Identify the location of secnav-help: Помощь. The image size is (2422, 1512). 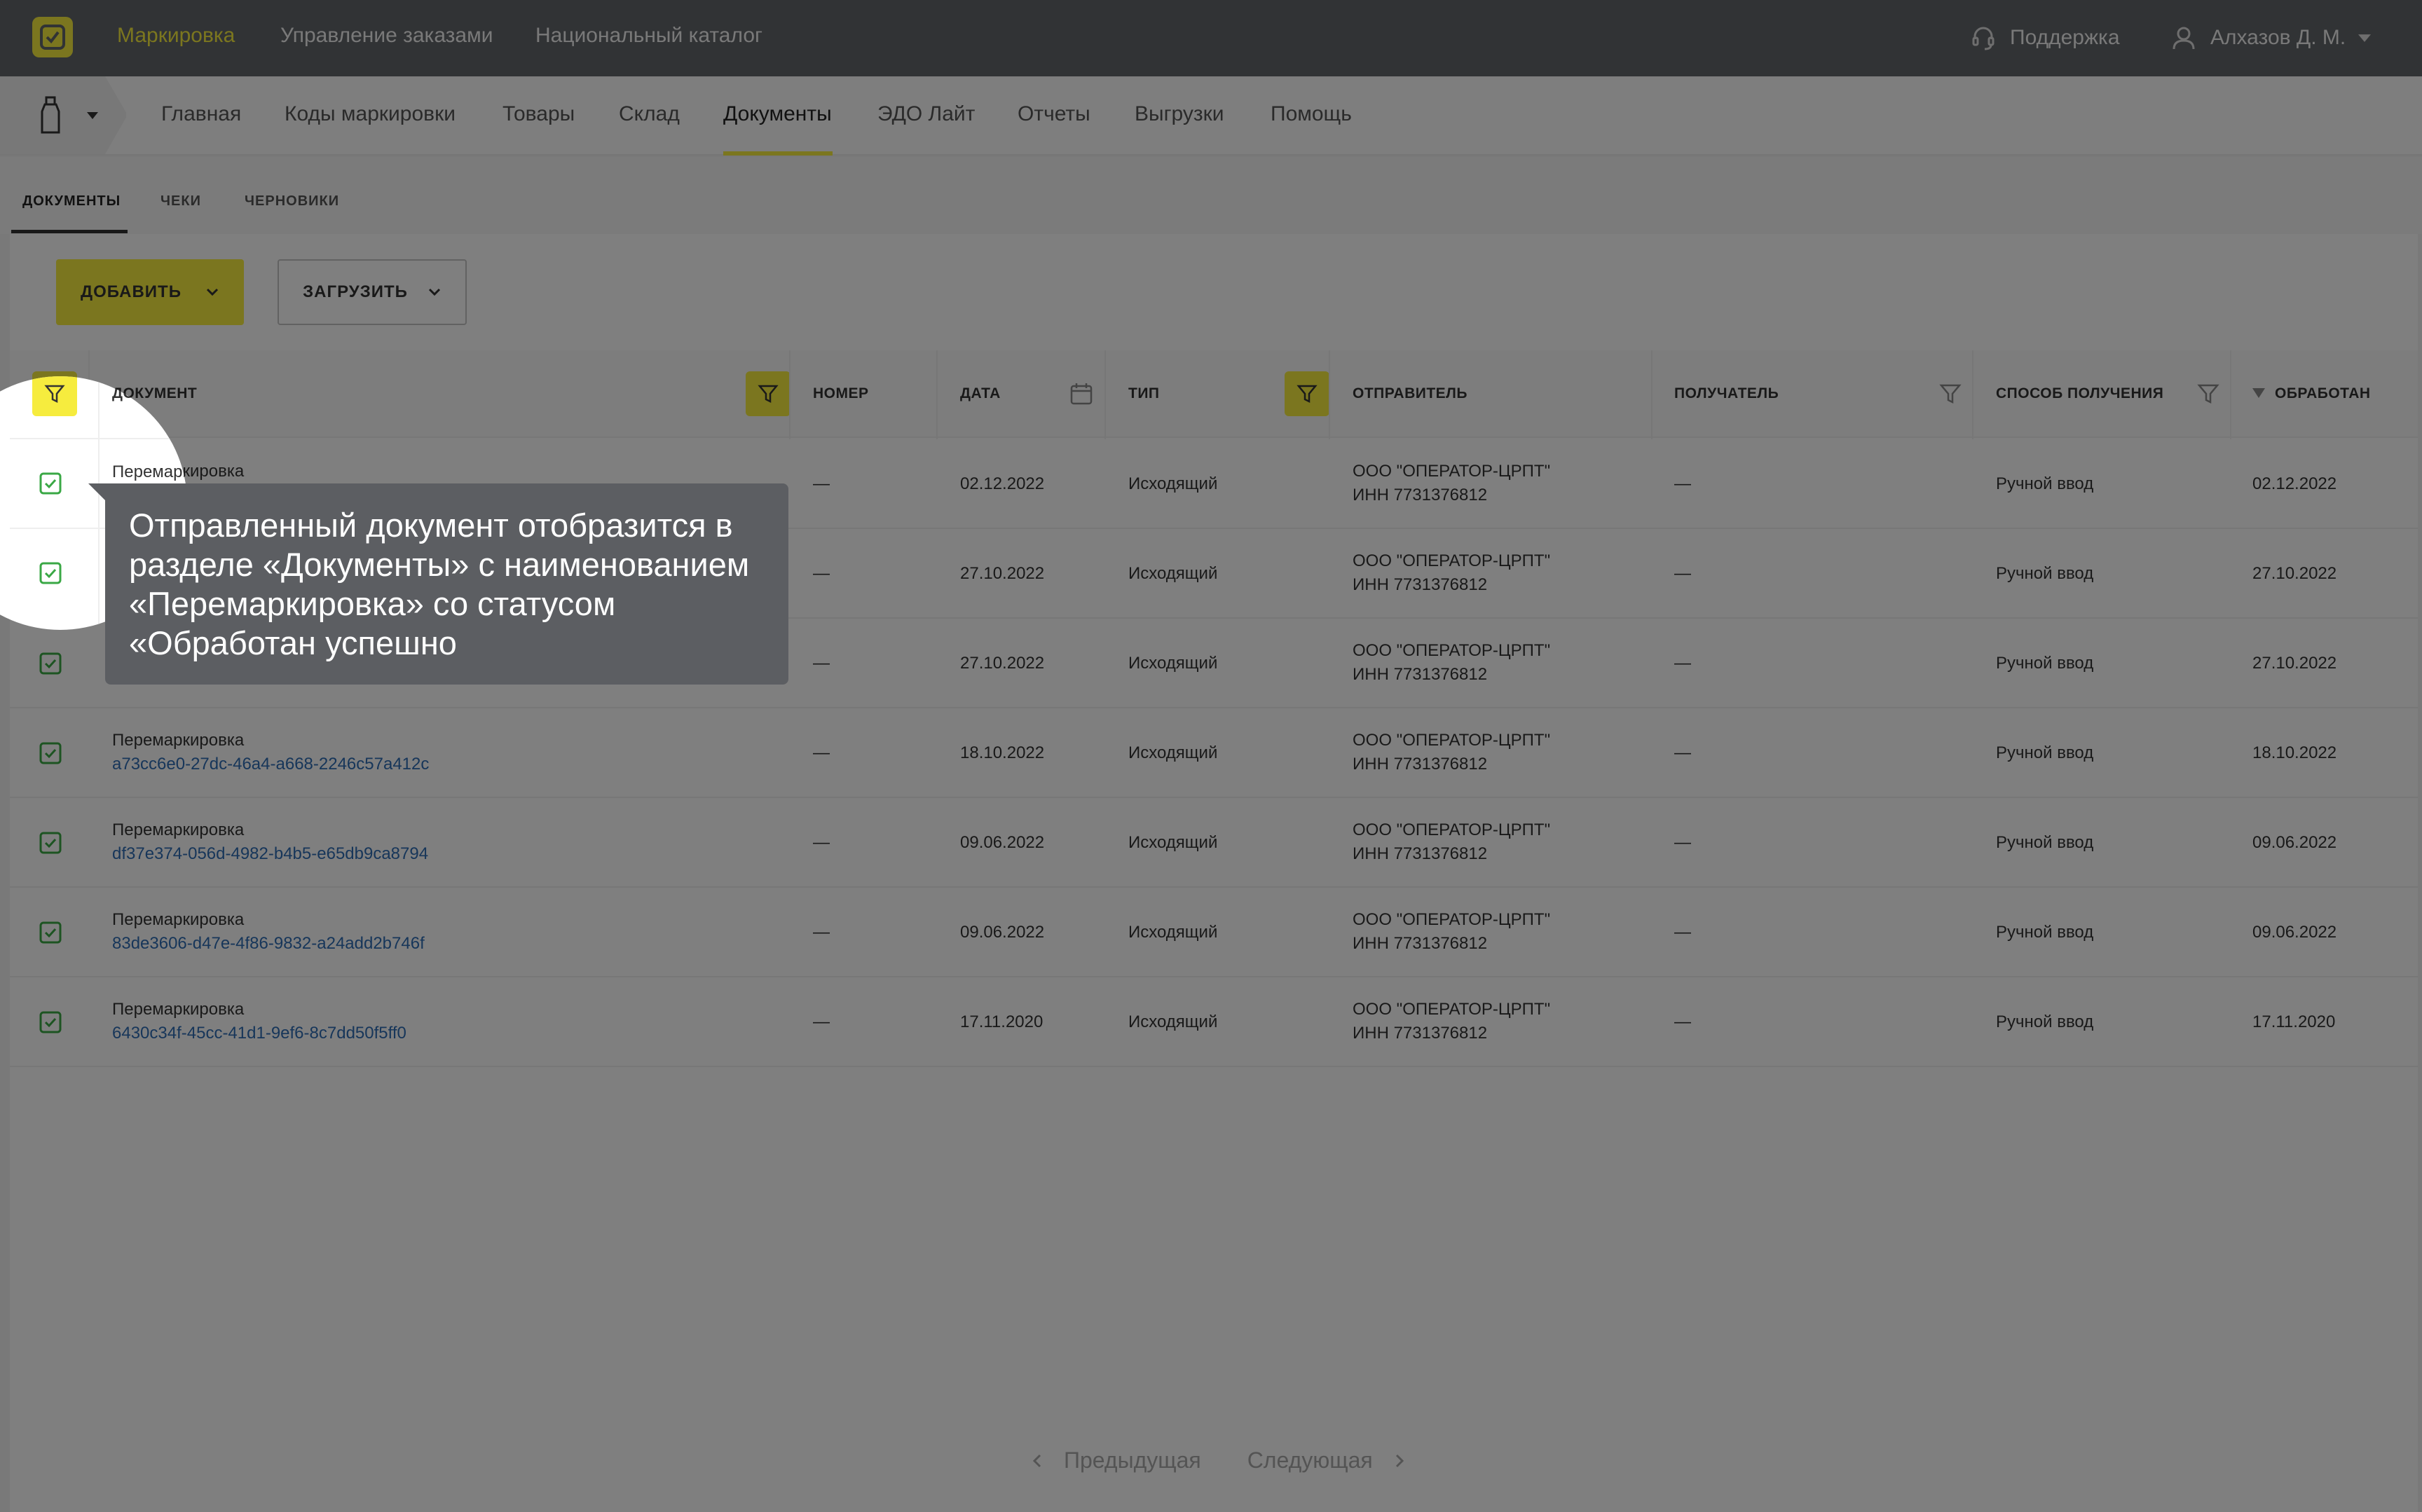
(1311, 114).